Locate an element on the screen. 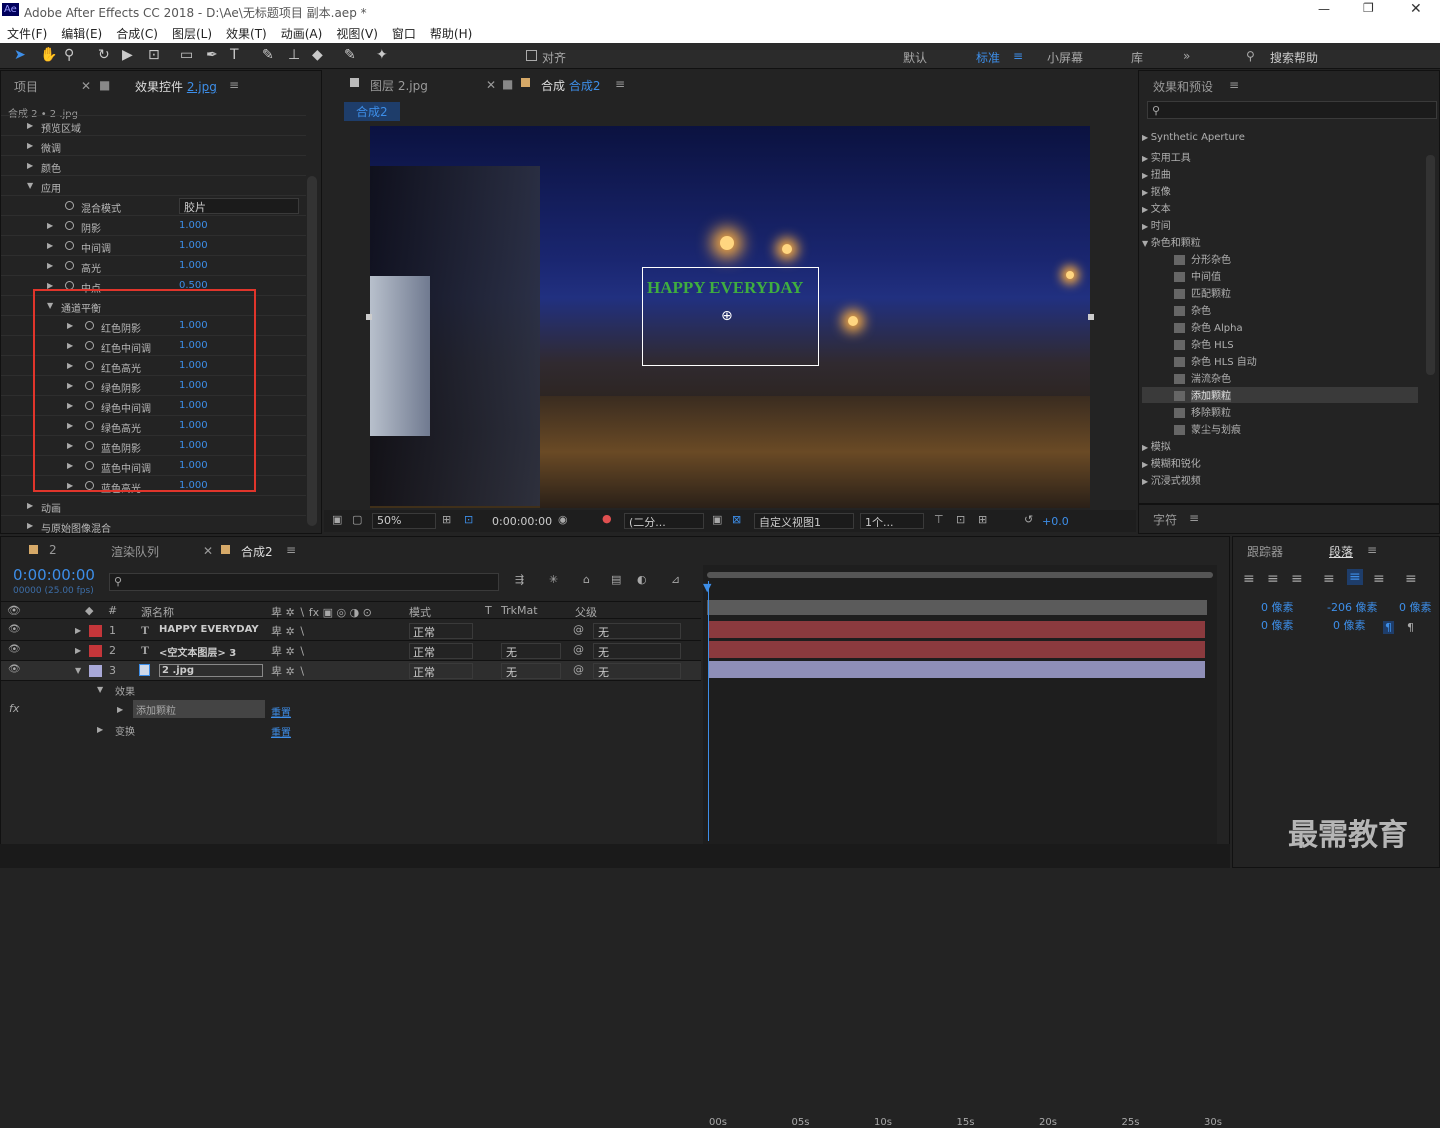 This screenshot has height=1128, width=1440. tab-project: 项目 is located at coordinates (26, 86).